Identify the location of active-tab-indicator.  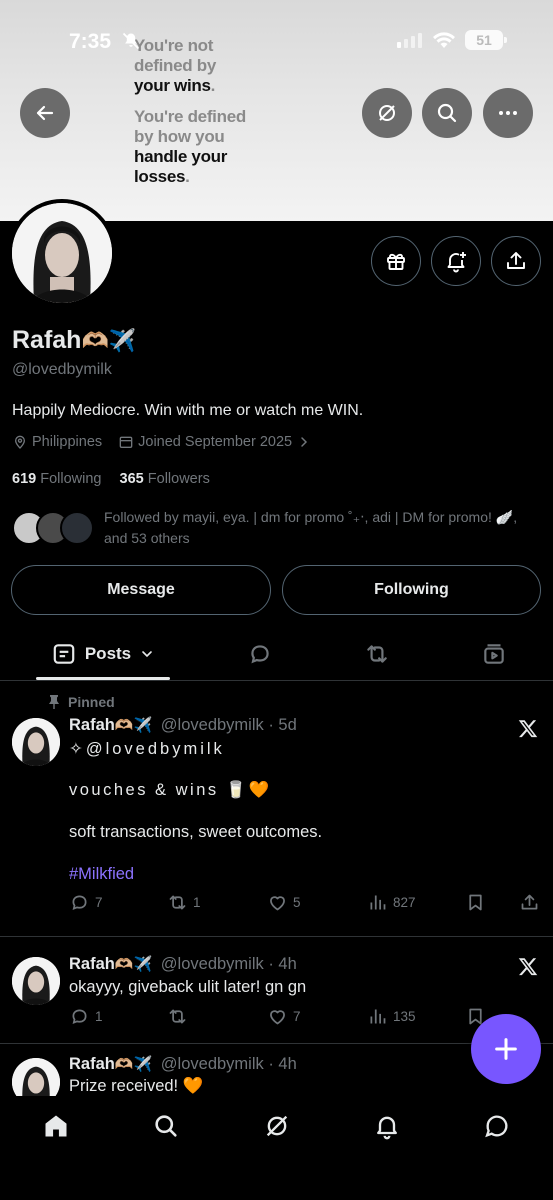
(103, 678).